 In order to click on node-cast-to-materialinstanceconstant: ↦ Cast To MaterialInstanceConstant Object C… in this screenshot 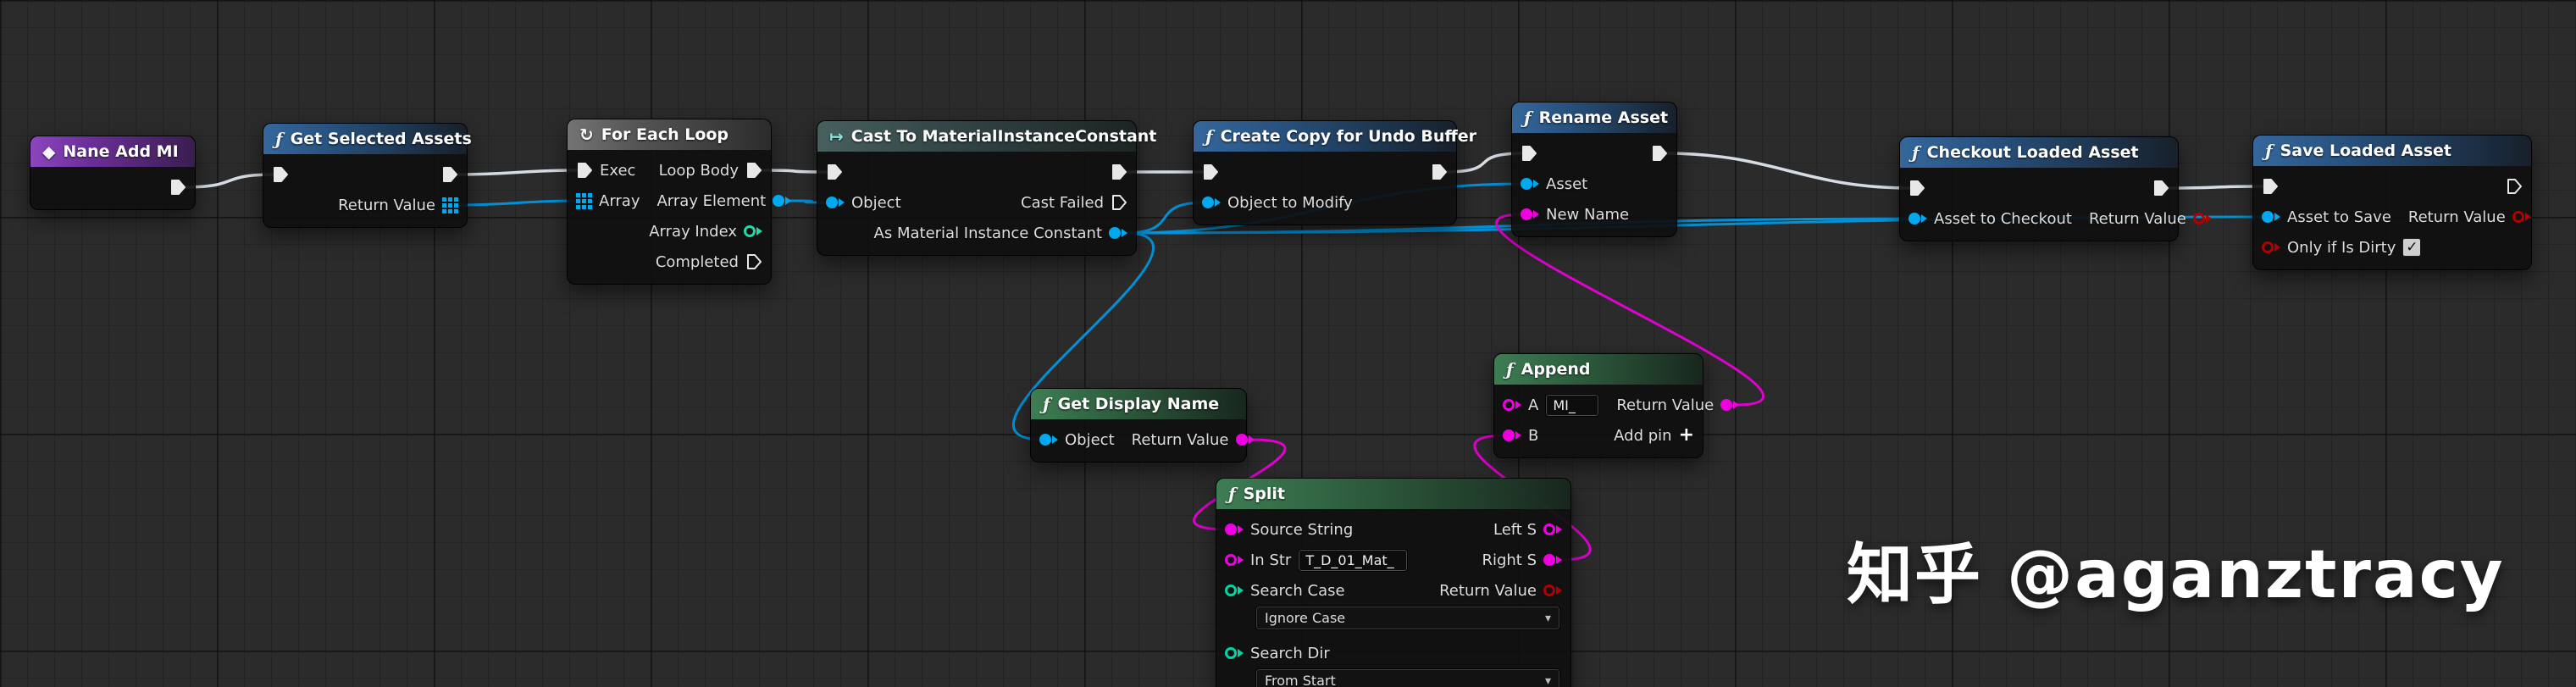, I will do `click(986, 188)`.